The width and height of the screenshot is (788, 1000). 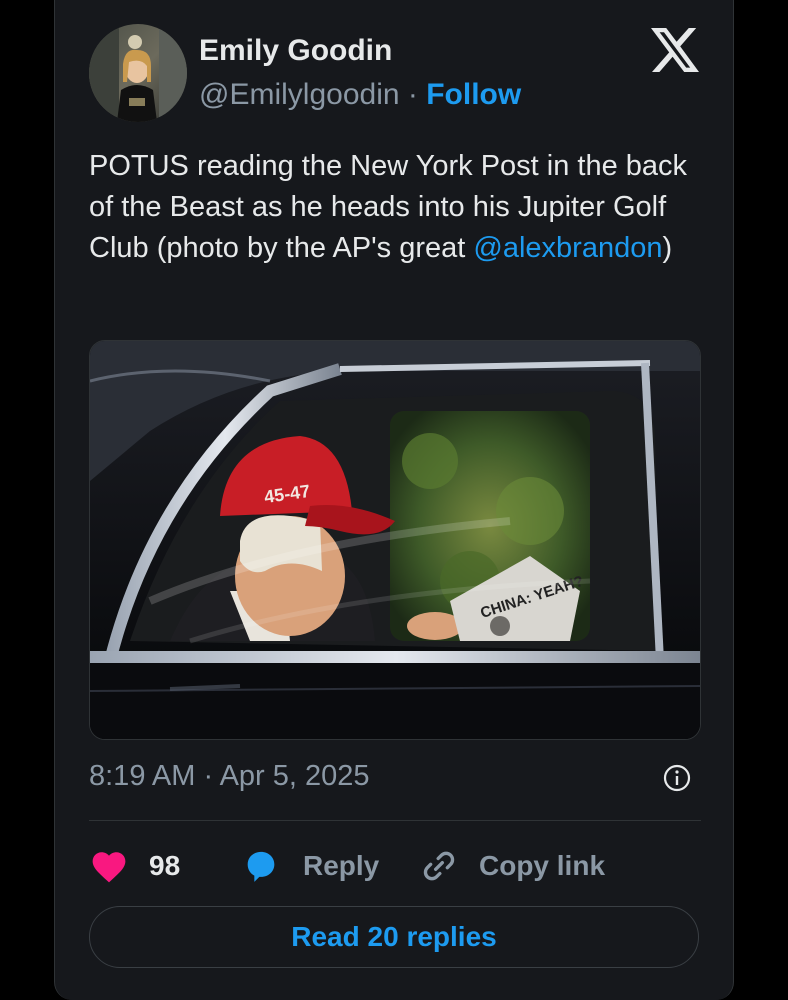 I want to click on follow-button: Follow, so click(x=473, y=94).